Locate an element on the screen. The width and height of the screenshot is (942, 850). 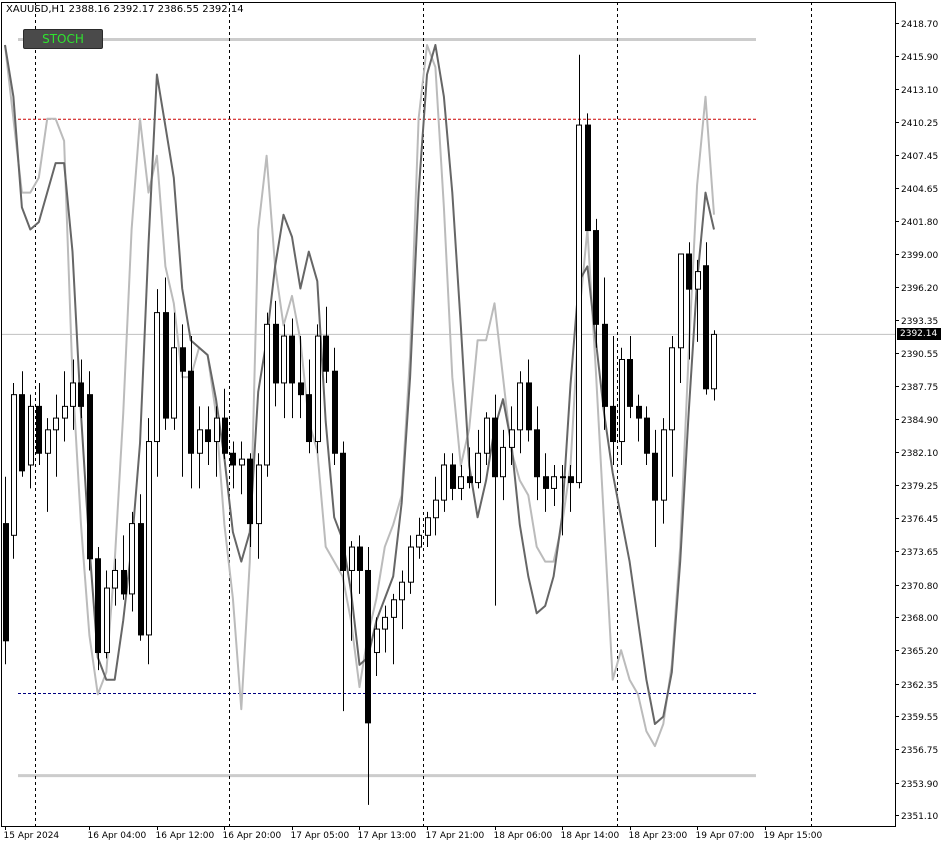
stoch-indicator-button: STOCH is located at coordinates (63, 39).